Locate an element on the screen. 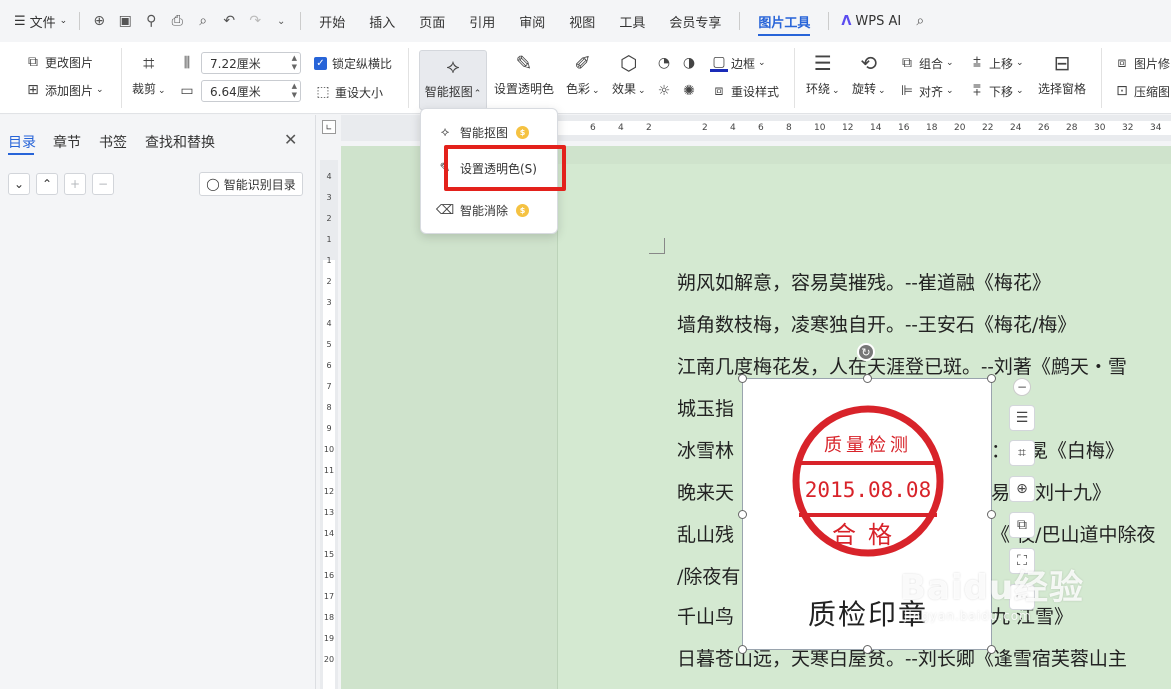 This screenshot has height=689, width=1171. border-button: ▢ 边框 ⌄ is located at coordinates (738, 63).